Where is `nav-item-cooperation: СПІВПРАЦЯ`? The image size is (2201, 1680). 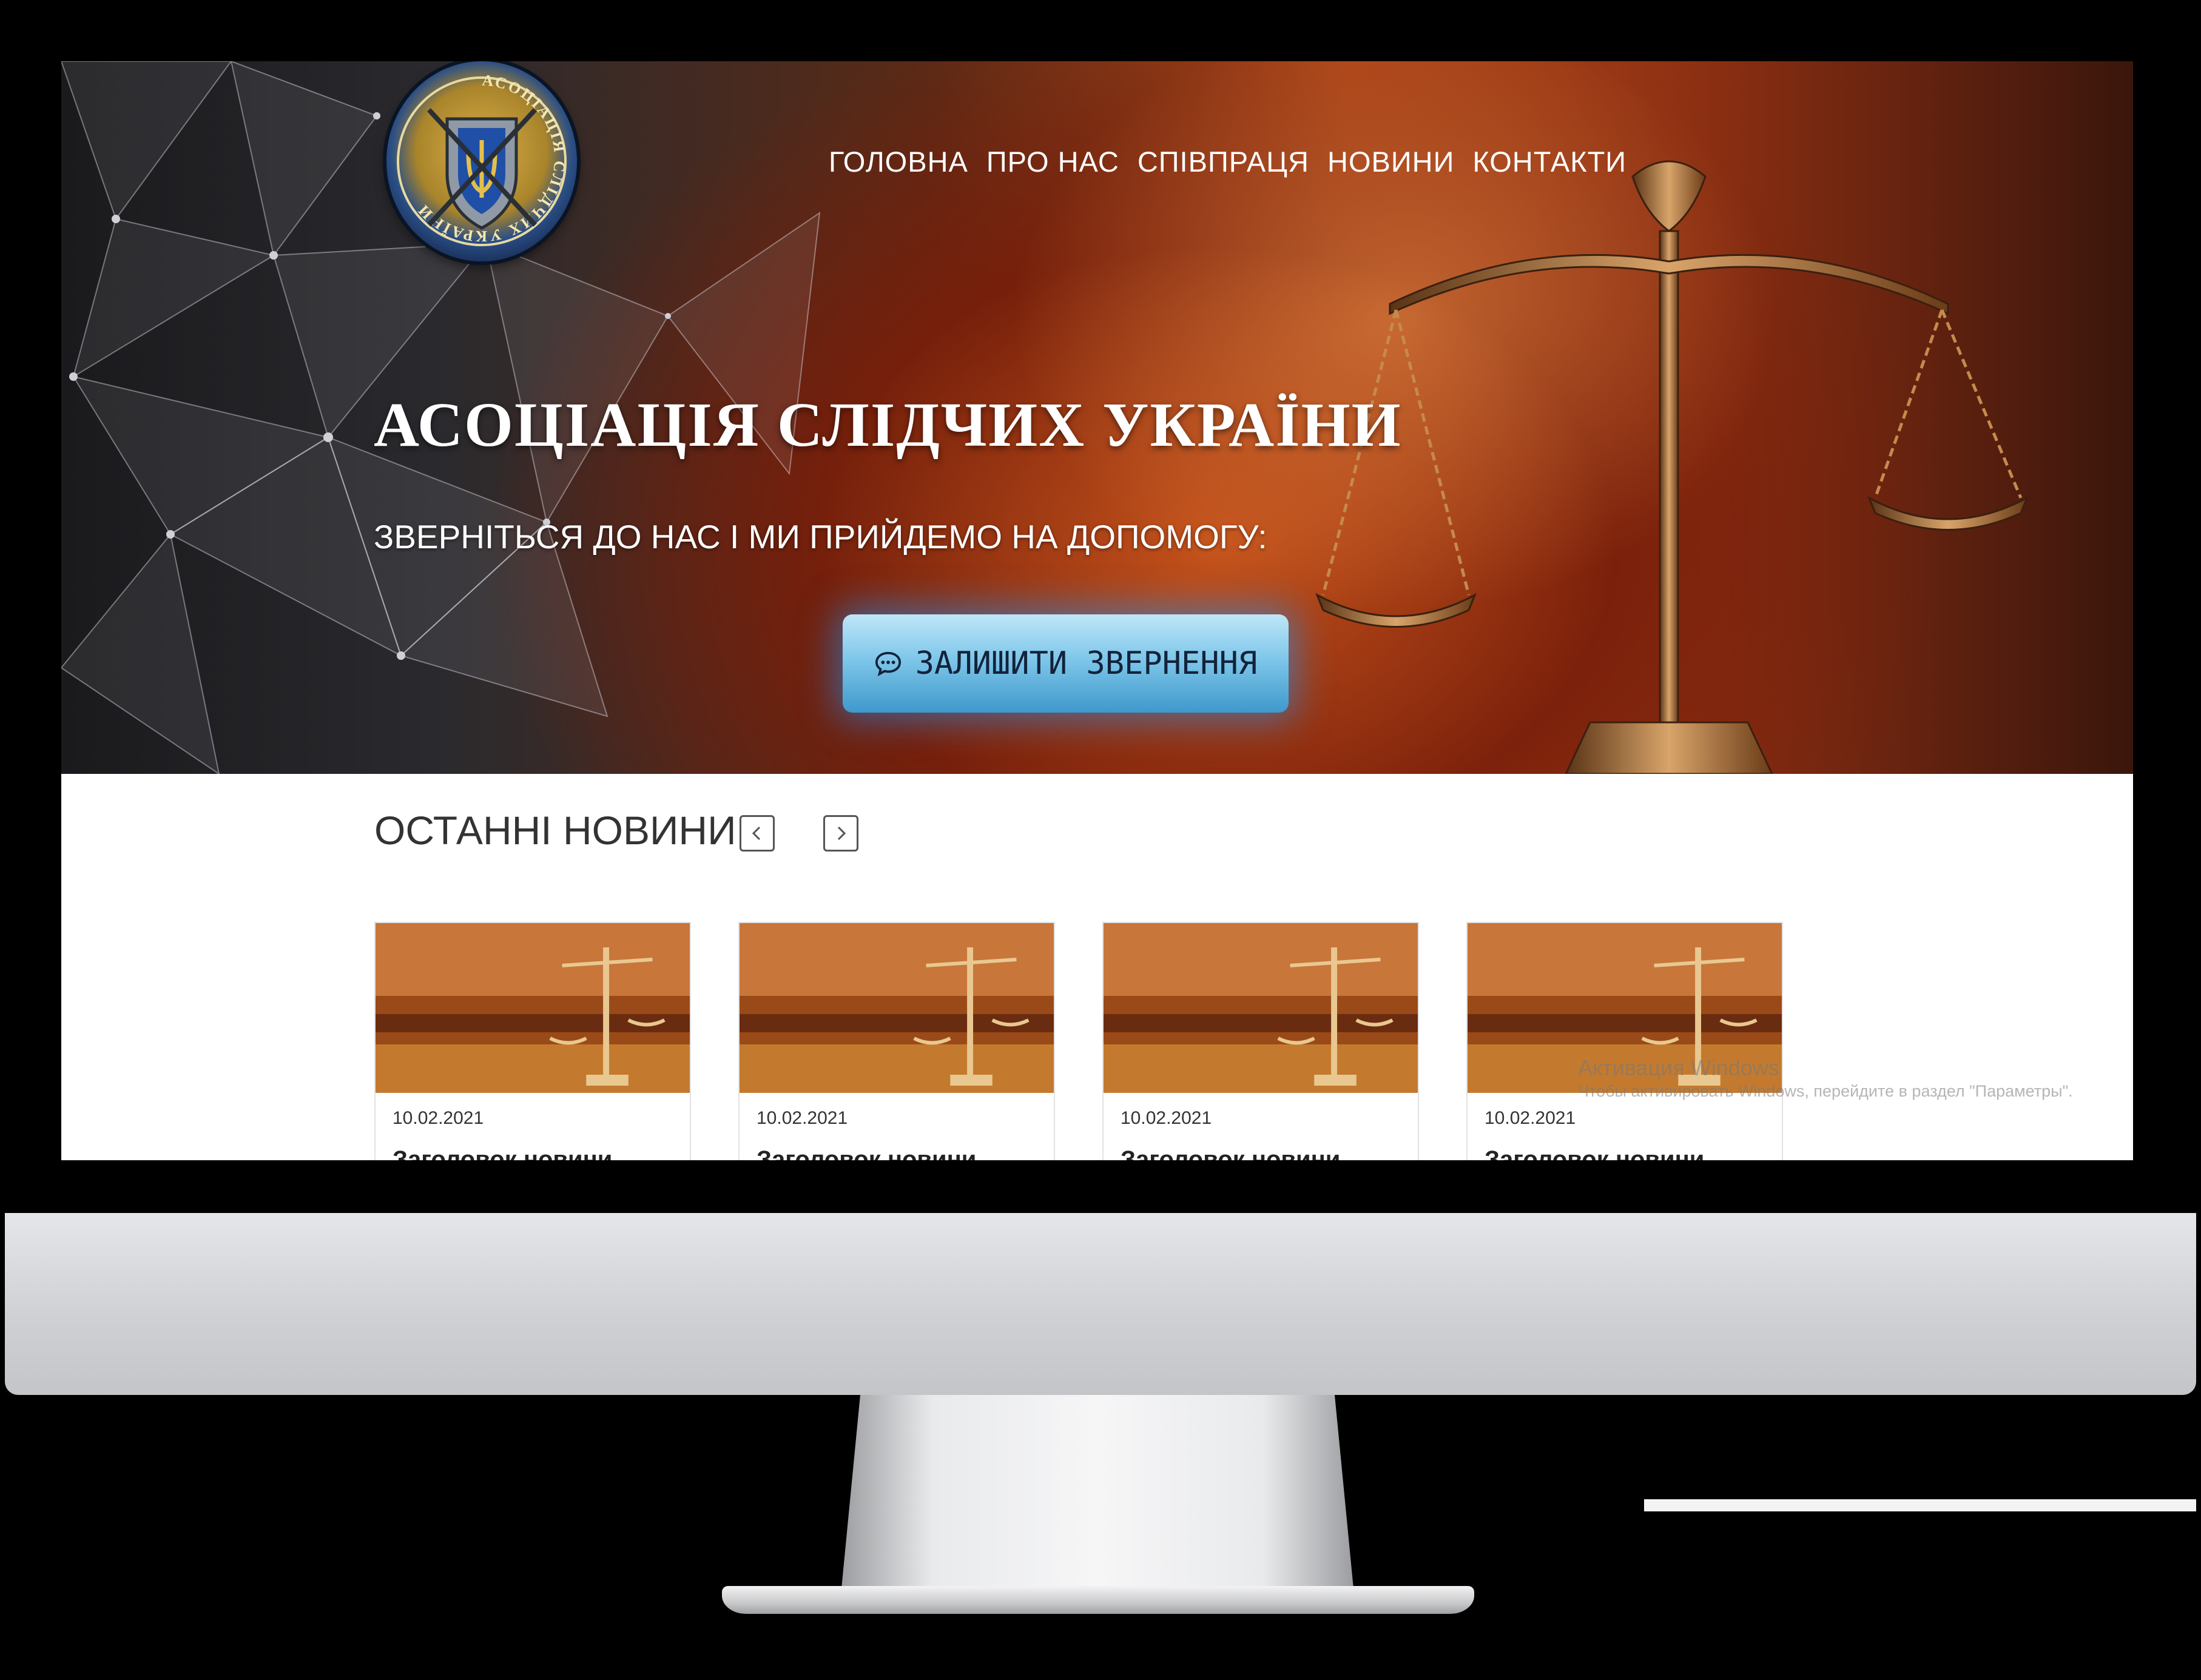
nav-item-cooperation: СПІВПРАЦЯ is located at coordinates (1223, 161).